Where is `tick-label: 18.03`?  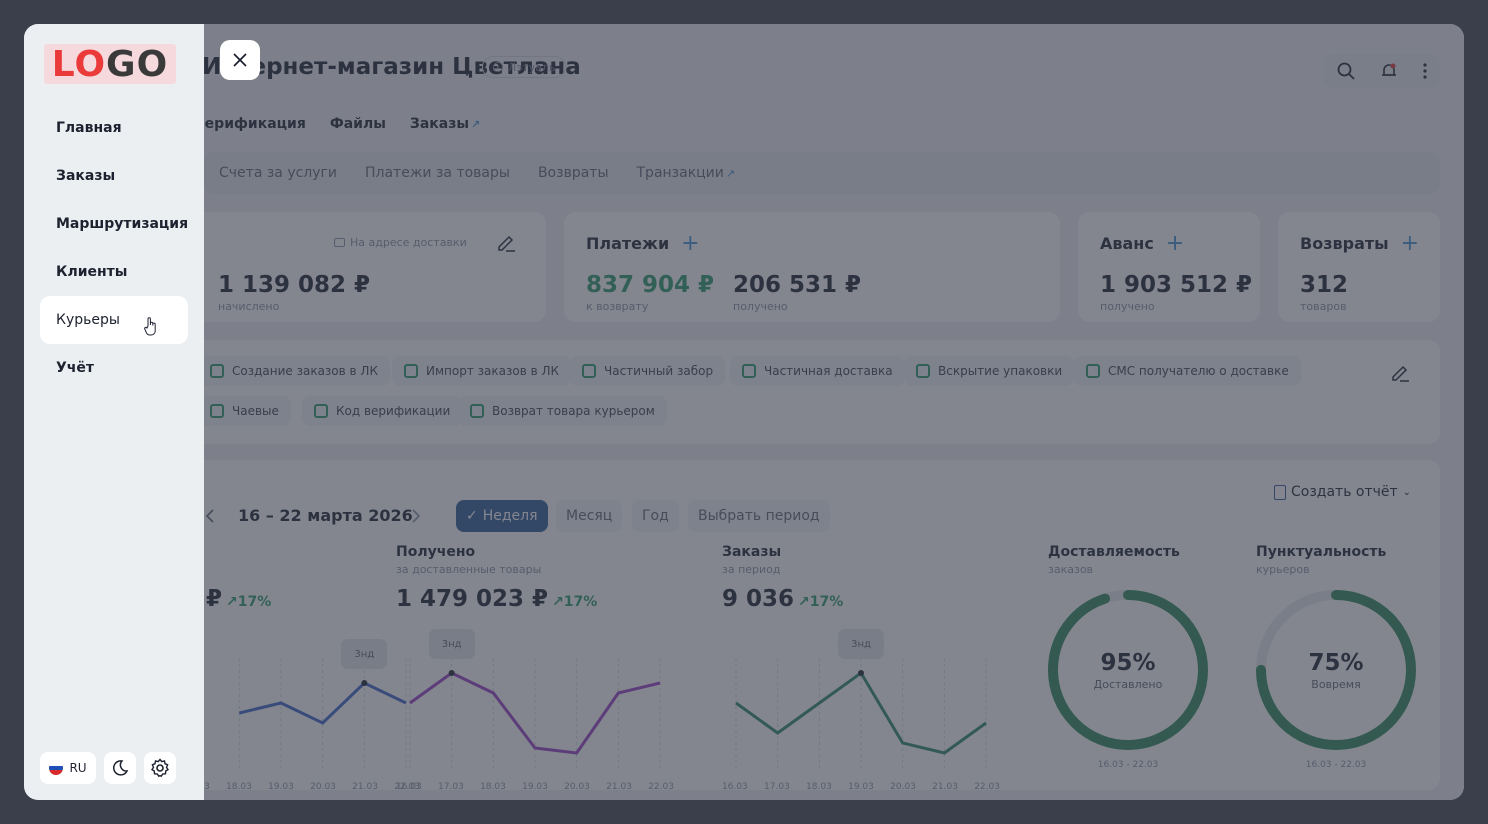 tick-label: 18.03 is located at coordinates (239, 787).